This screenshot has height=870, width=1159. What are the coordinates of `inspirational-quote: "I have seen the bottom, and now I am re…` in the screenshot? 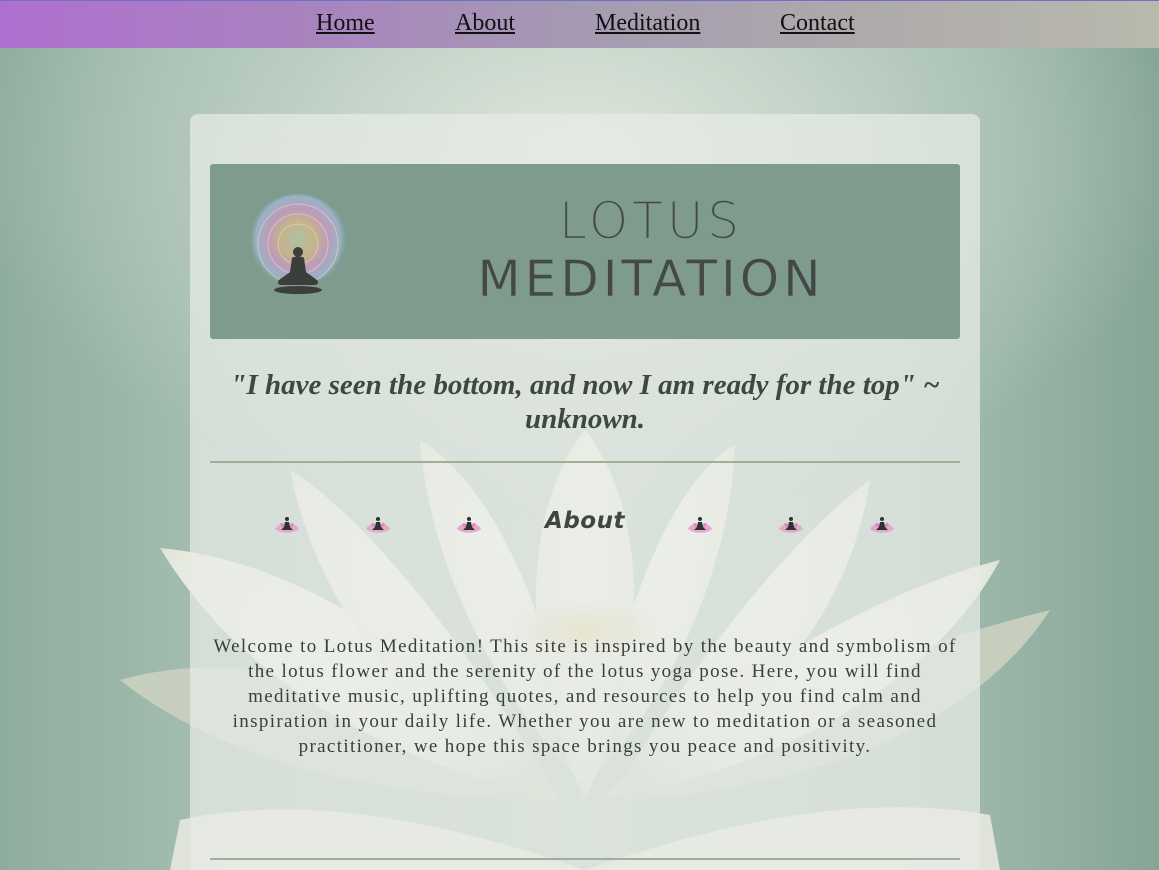 It's located at (585, 402).